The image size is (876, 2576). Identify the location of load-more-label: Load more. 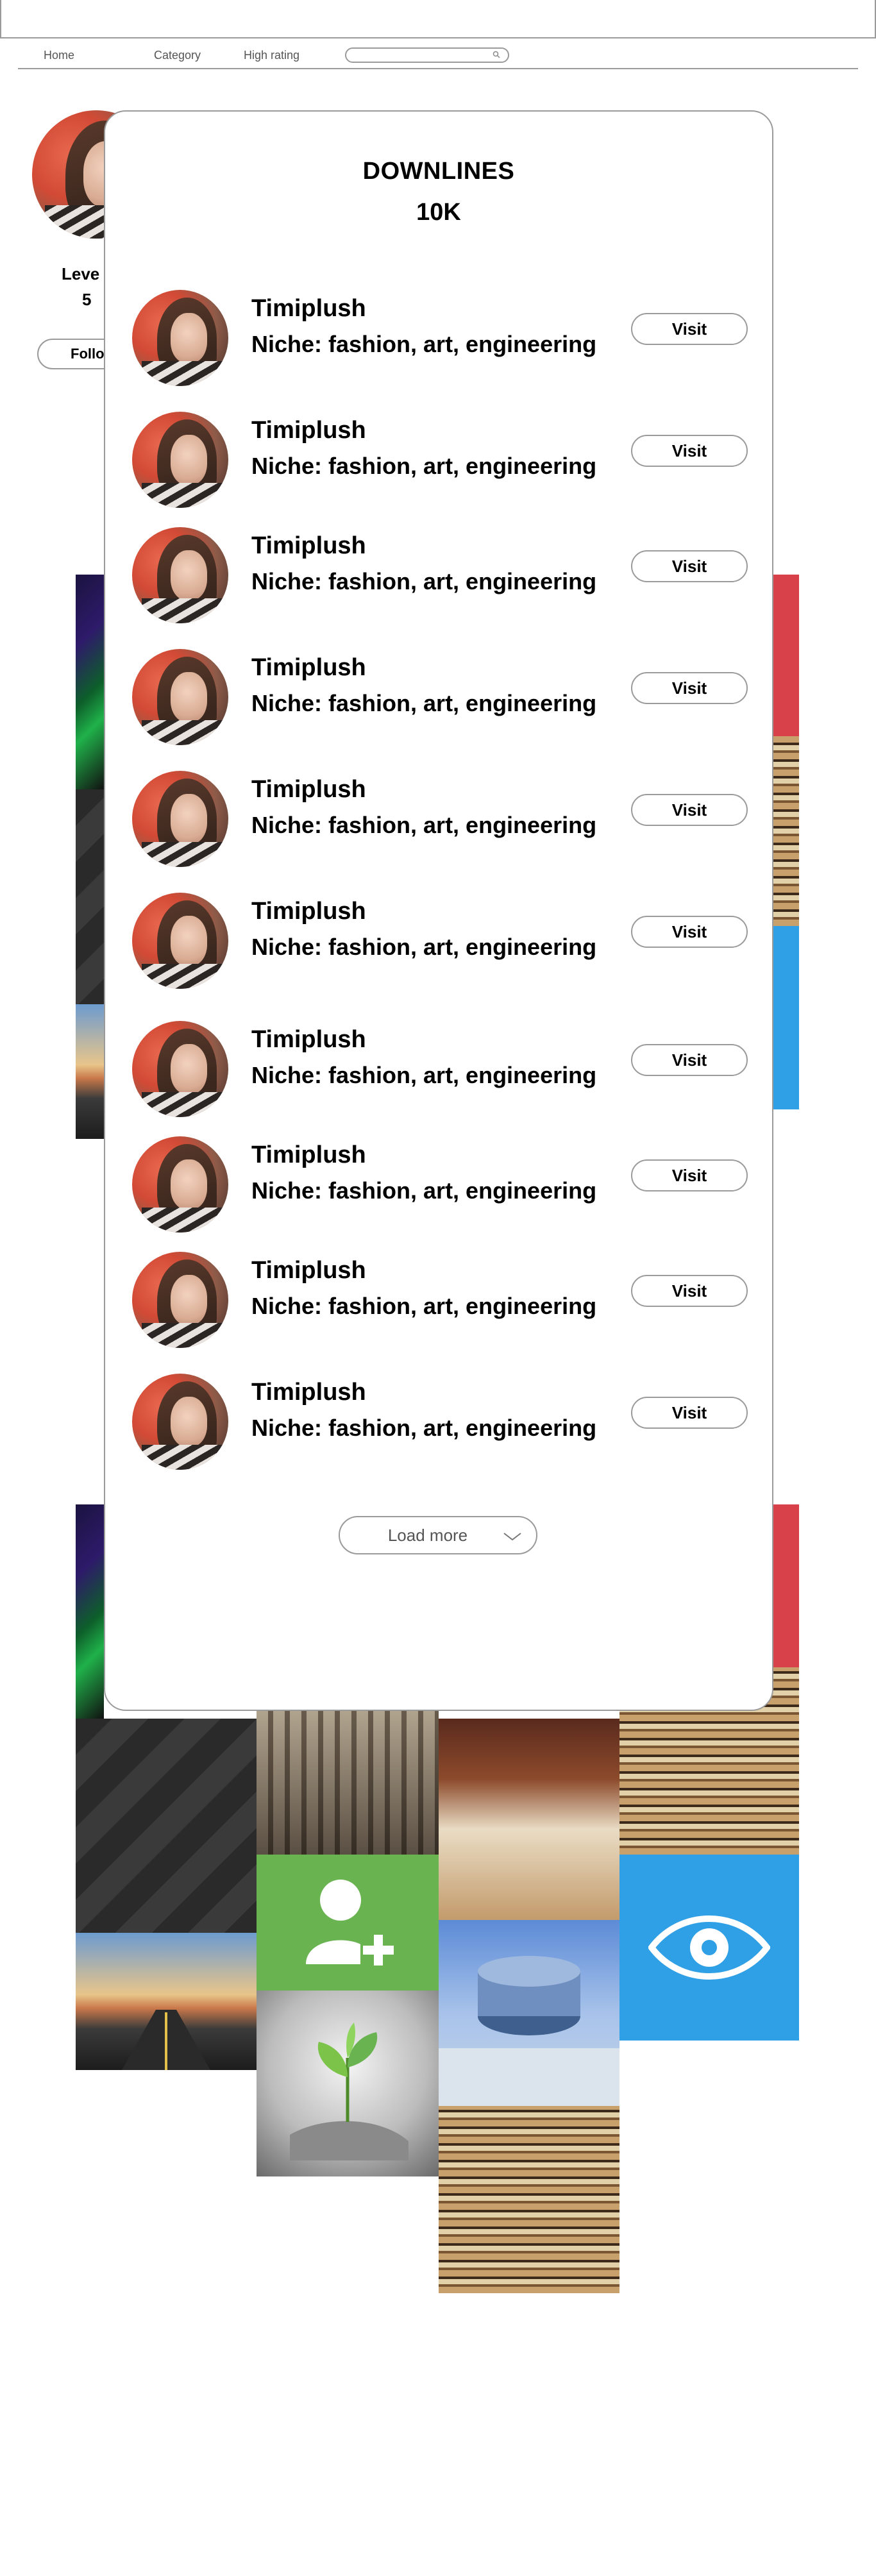
(427, 1535).